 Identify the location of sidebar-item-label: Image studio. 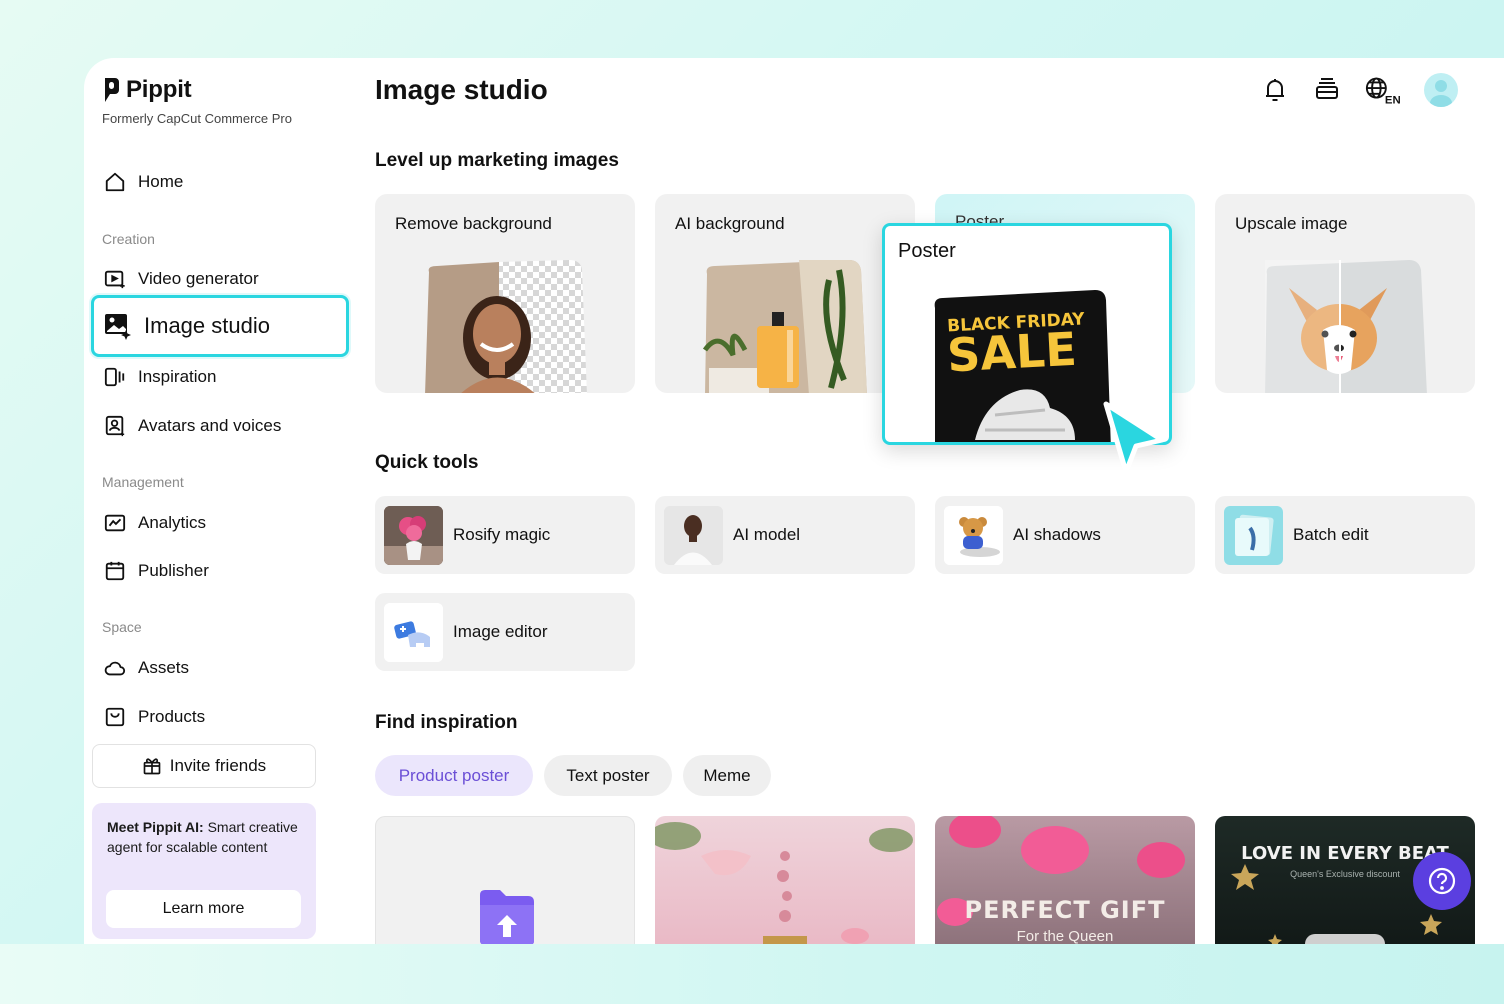
(207, 325).